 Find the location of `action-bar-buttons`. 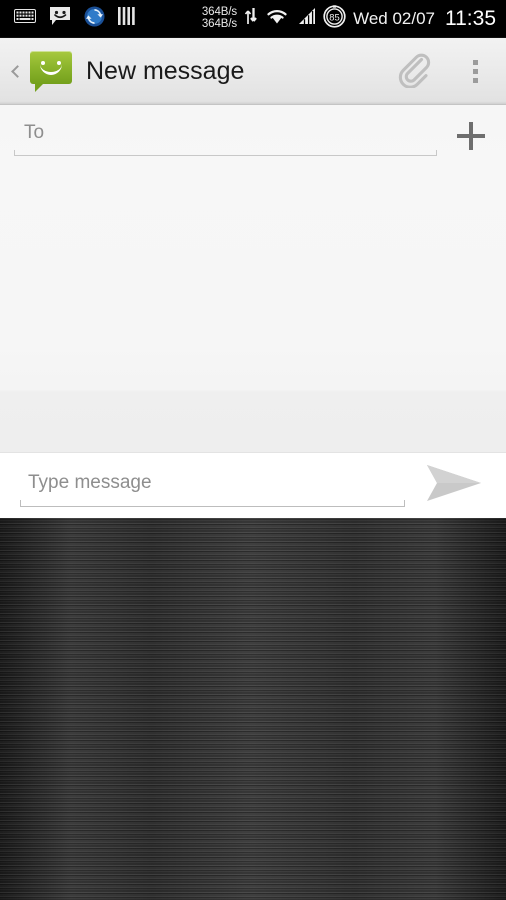

action-bar-buttons is located at coordinates (444, 71).